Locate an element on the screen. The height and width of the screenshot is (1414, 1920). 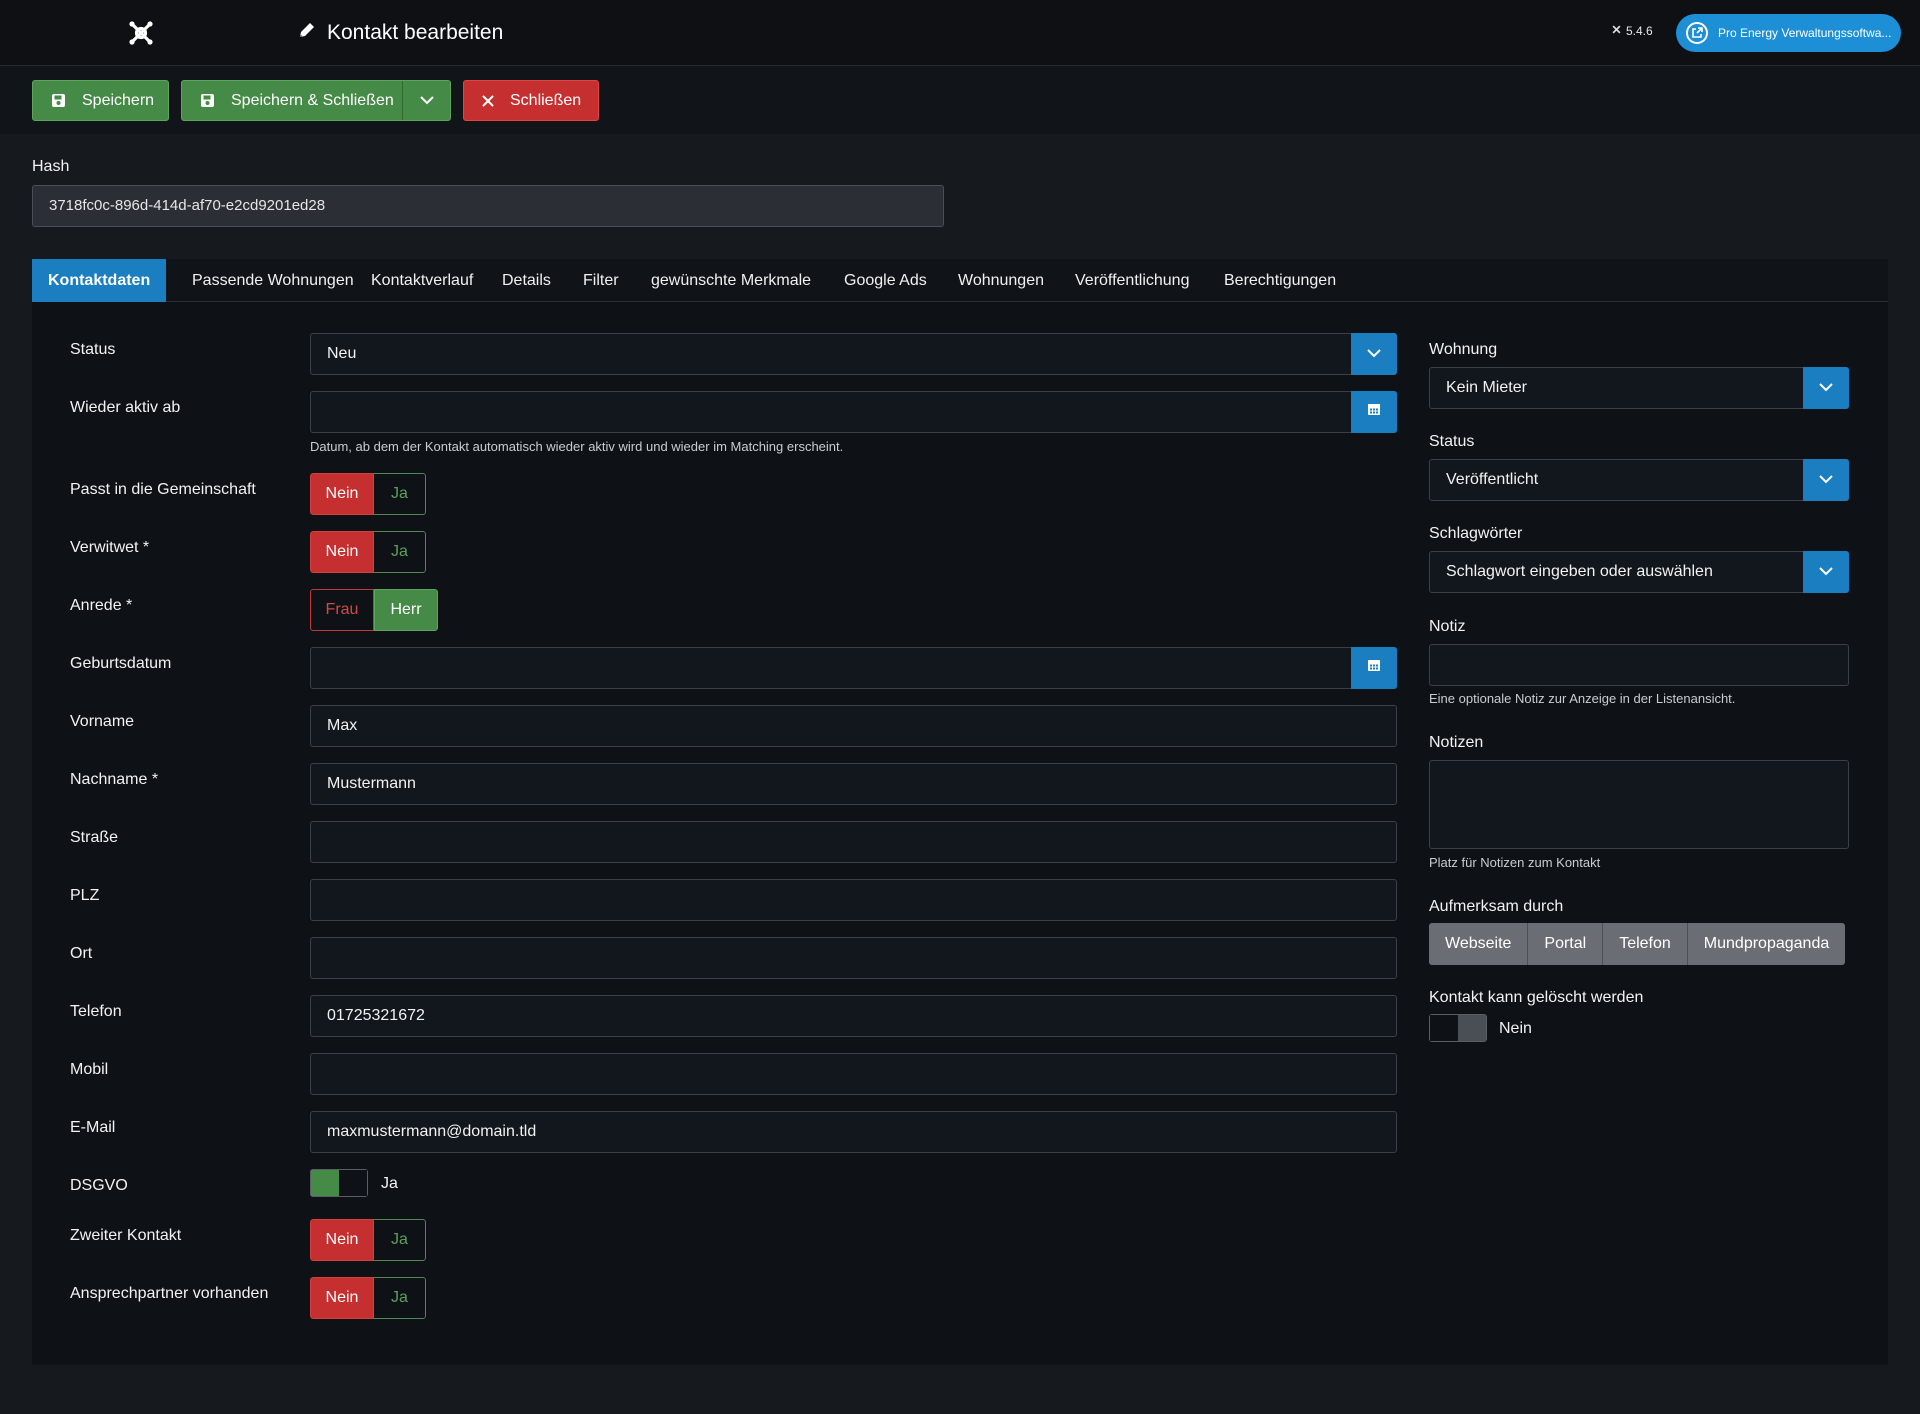
tab-berechtigungen: Berechtigungen is located at coordinates (1280, 280).